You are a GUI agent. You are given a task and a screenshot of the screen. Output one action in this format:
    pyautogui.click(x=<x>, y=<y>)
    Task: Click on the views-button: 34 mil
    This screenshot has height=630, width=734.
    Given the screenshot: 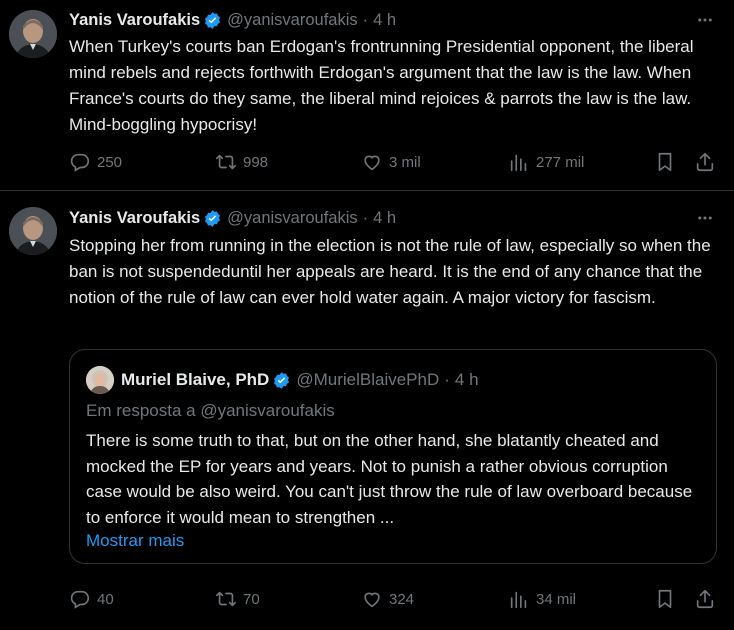 What is the action you would take?
    pyautogui.click(x=542, y=599)
    